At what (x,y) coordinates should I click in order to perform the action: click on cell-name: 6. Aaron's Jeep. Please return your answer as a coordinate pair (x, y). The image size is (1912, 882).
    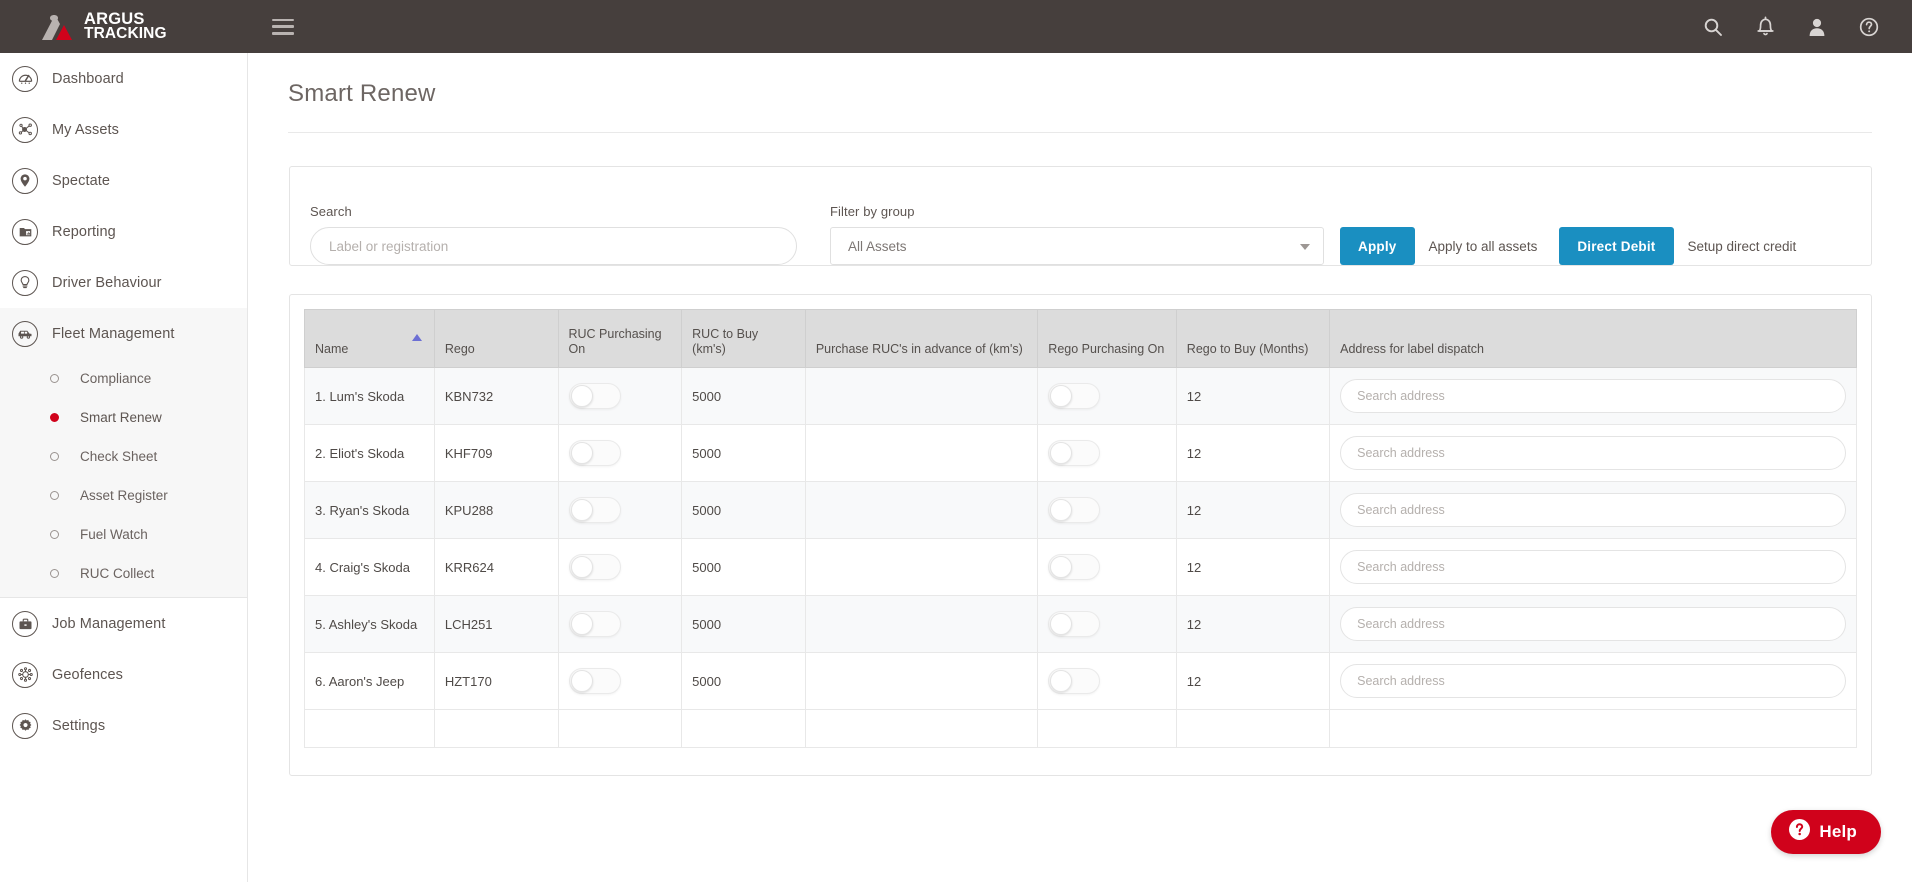
    Looking at the image, I should click on (369, 681).